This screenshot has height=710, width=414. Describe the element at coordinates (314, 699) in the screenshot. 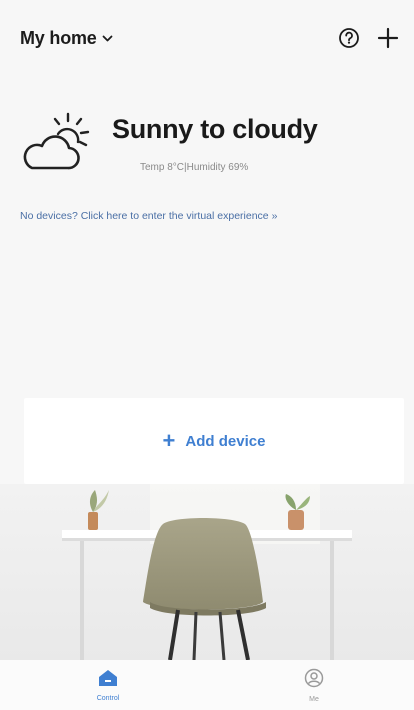

I see `tab-me-label: Me` at that location.